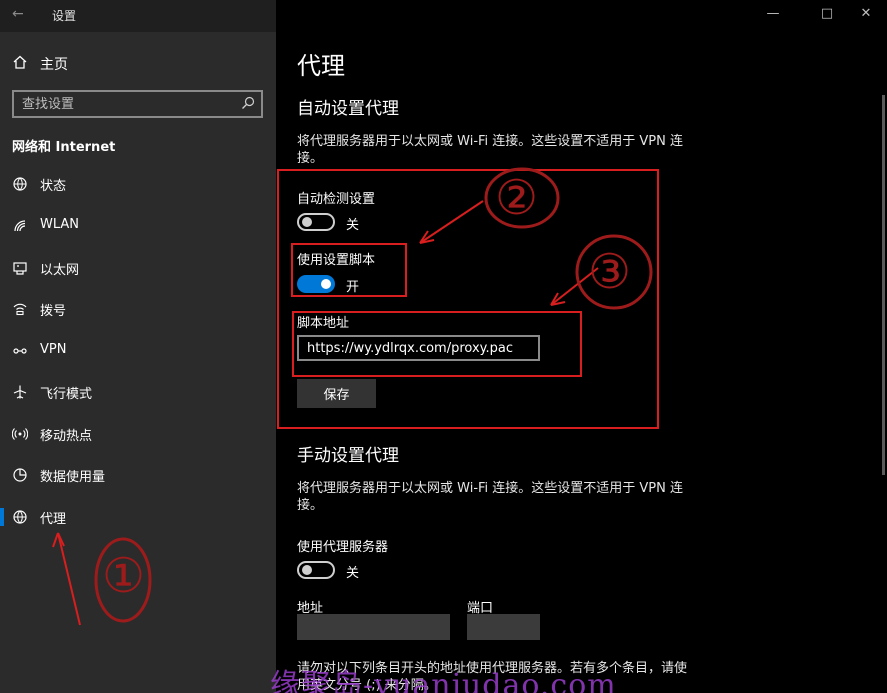  What do you see at coordinates (20, 351) in the screenshot?
I see `vpn-icon` at bounding box center [20, 351].